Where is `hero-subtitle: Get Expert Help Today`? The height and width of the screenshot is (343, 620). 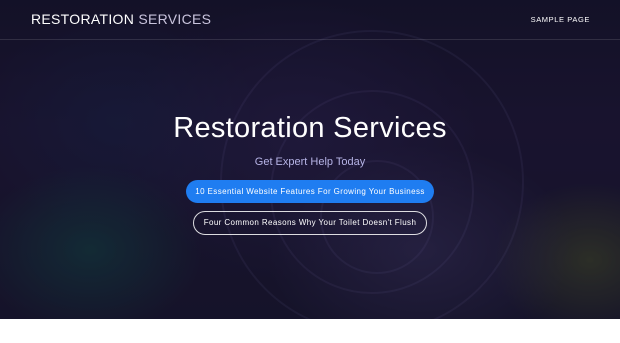
hero-subtitle: Get Expert Help Today is located at coordinates (310, 162).